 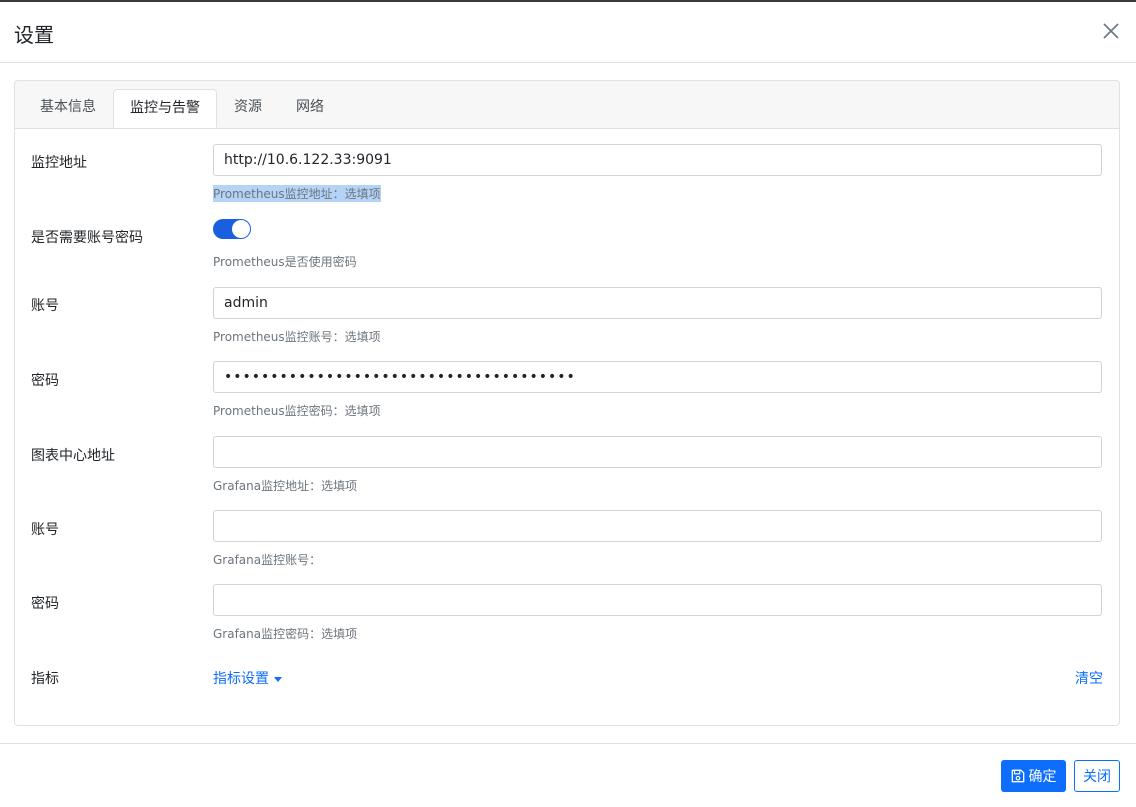 What do you see at coordinates (73, 456) in the screenshot?
I see `grafana-url-label: 图表中心地址` at bounding box center [73, 456].